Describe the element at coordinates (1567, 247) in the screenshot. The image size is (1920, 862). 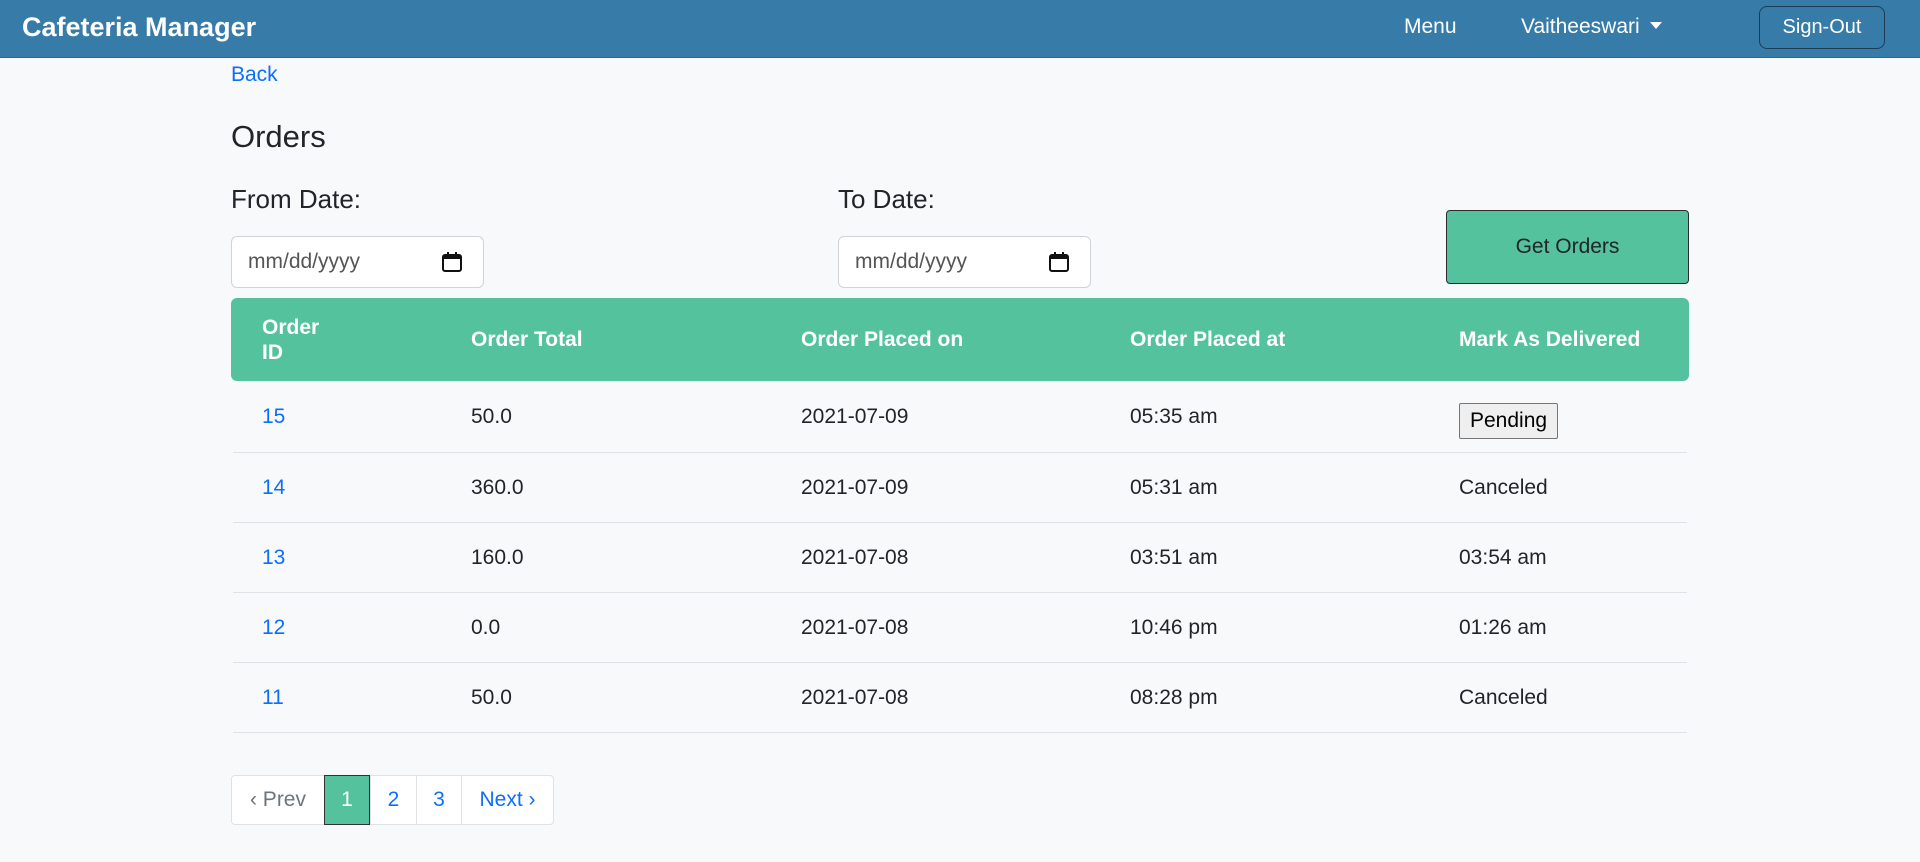
I see `get-orders-button: Get Orders` at that location.